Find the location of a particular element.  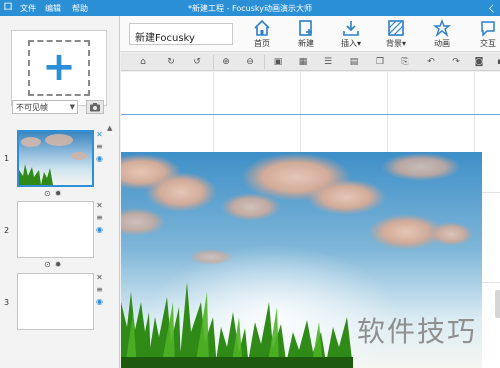

home-icon: ⌂ is located at coordinates (143, 62).